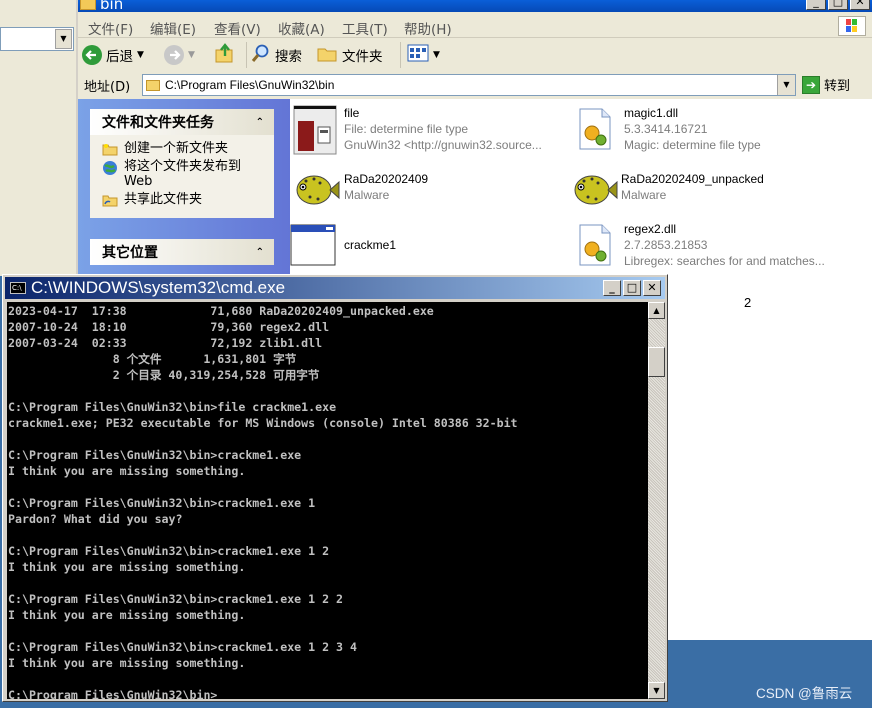  What do you see at coordinates (169, 327) in the screenshot?
I see `console-line: 2007-10-24 18:10 79,360 regex2.dll` at bounding box center [169, 327].